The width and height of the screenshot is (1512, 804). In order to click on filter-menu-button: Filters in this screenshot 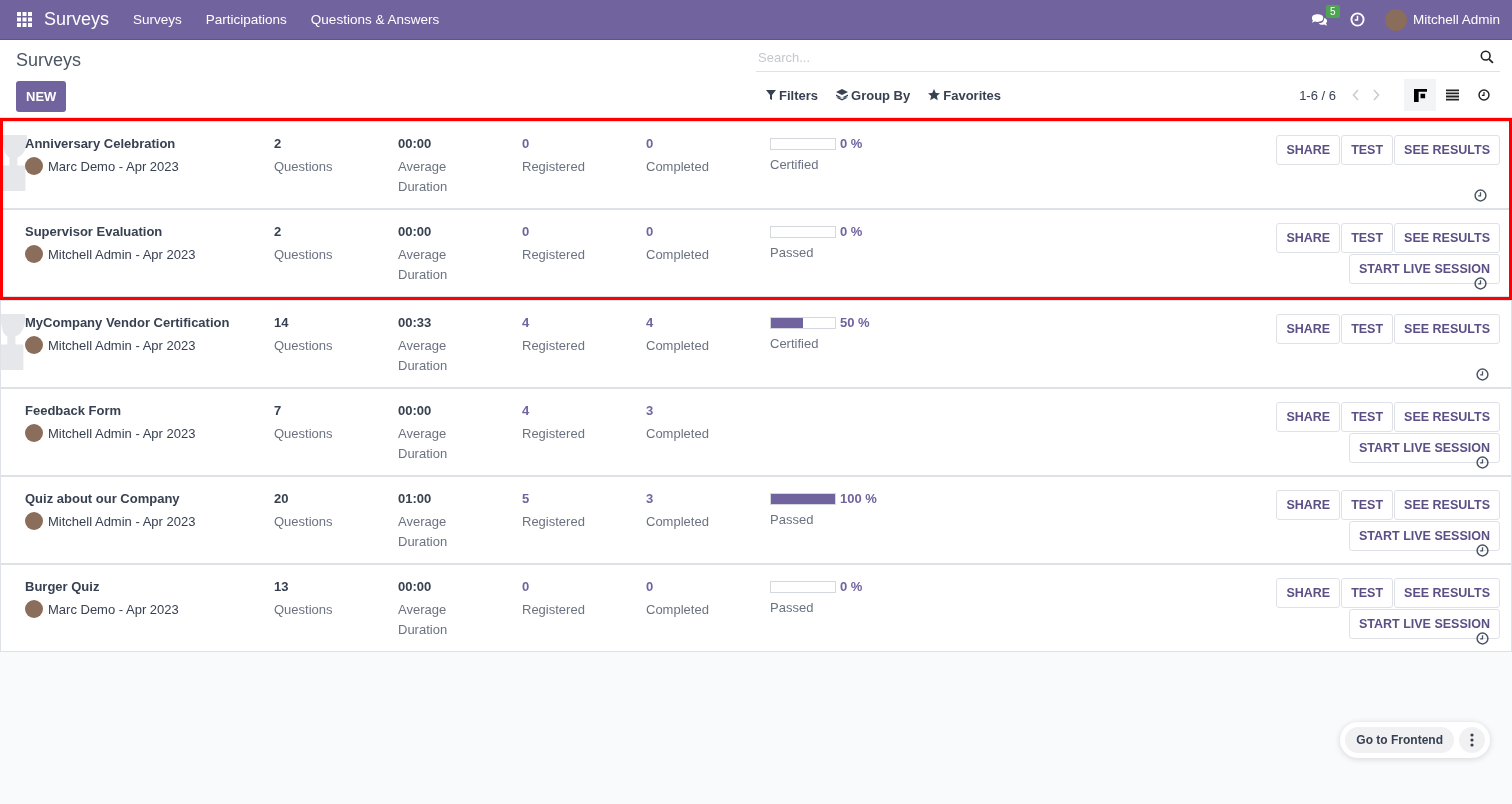, I will do `click(792, 95)`.